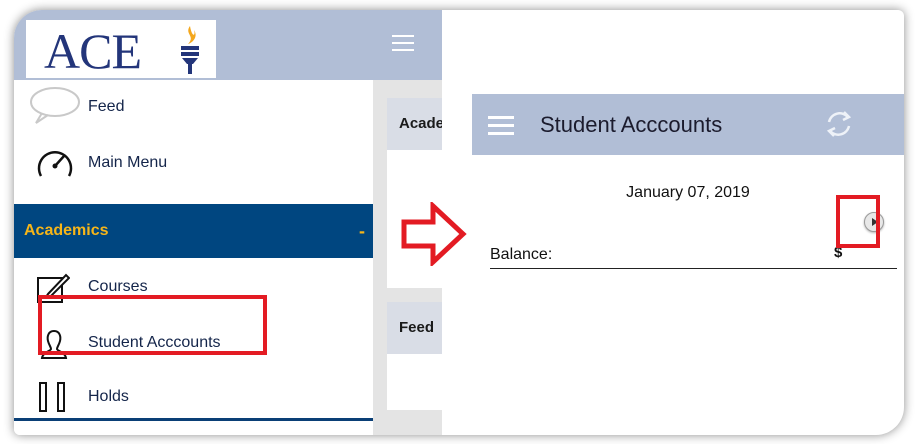 The height and width of the screenshot is (444, 917). I want to click on menu-divider, so click(193, 419).